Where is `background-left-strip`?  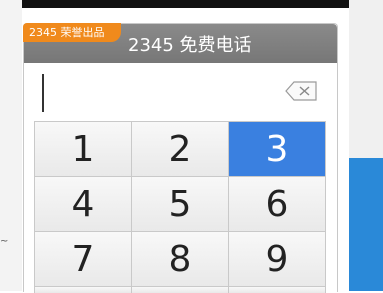
background-left-strip is located at coordinates (11, 145).